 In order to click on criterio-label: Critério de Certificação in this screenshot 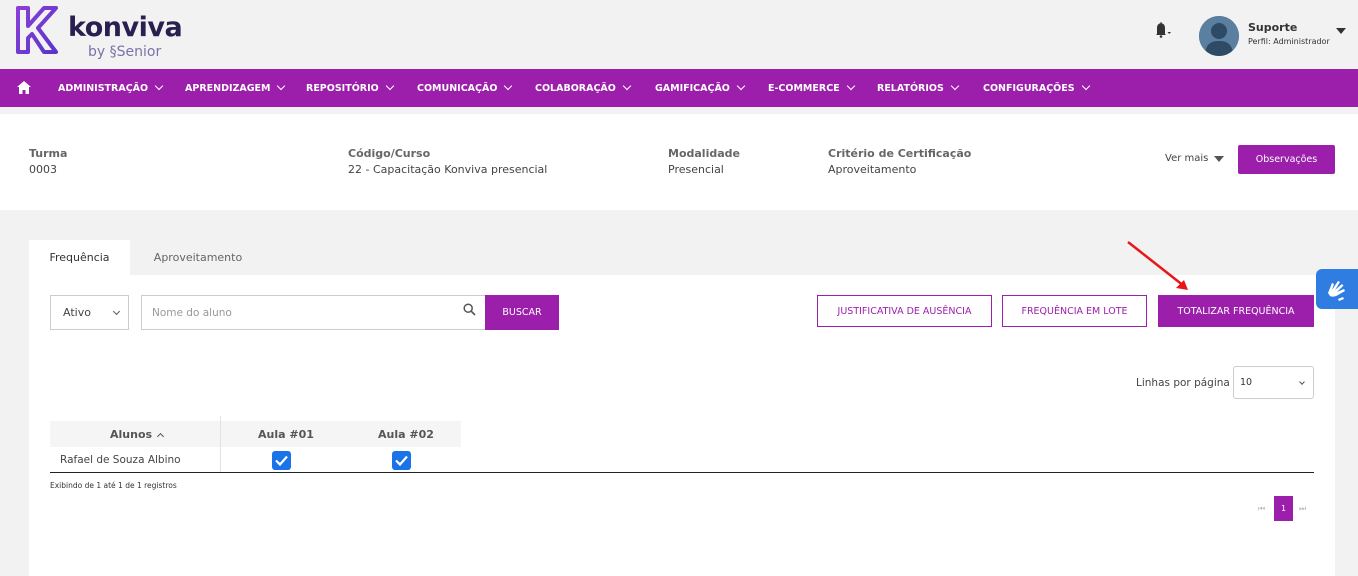, I will do `click(900, 153)`.